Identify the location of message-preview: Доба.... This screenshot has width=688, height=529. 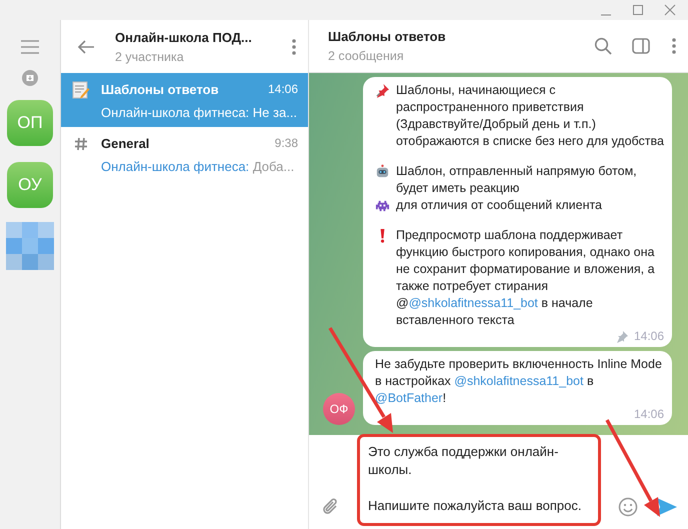
(273, 166).